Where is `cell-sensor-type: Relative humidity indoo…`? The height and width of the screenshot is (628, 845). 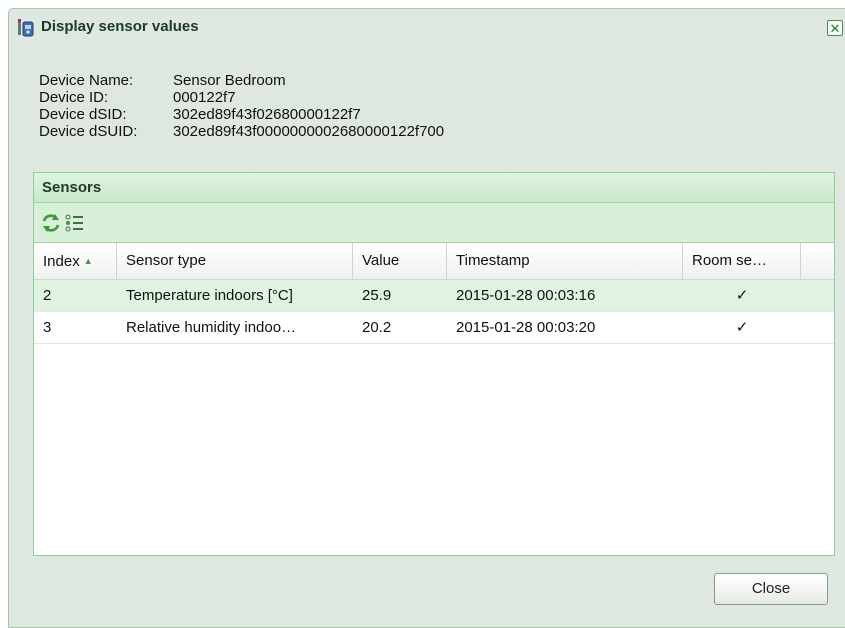
cell-sensor-type: Relative humidity indoo… is located at coordinates (211, 327).